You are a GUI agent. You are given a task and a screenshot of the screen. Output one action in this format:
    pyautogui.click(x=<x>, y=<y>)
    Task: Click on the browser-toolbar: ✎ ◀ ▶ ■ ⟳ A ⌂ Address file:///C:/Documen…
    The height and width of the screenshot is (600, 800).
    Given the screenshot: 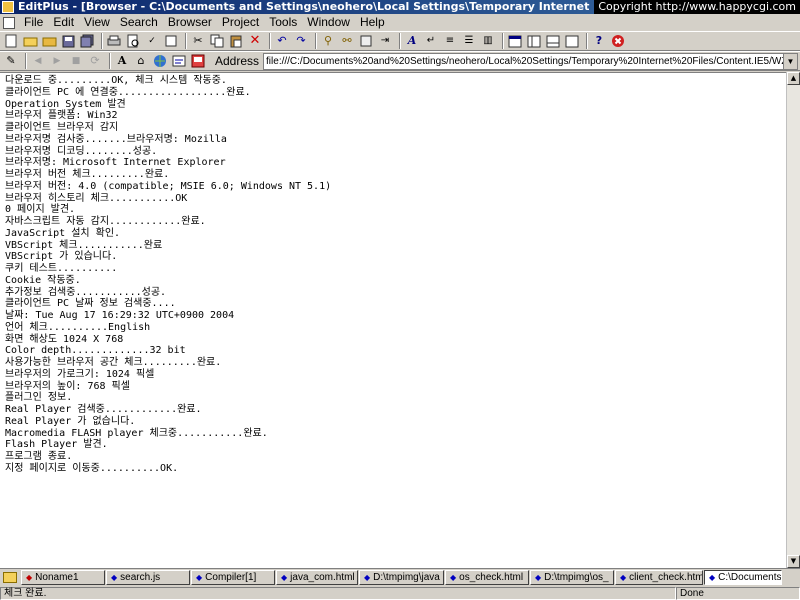 What is the action you would take?
    pyautogui.click(x=400, y=61)
    